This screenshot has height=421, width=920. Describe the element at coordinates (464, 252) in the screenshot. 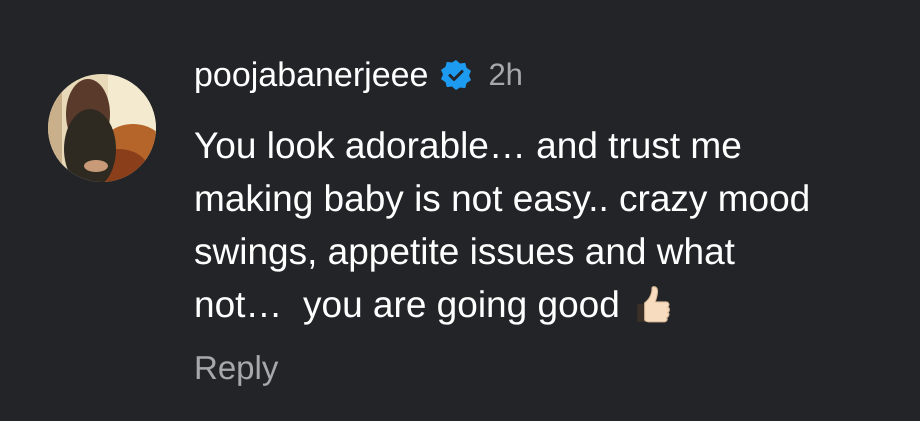

I see `comment-text: swings, appetite issues and what` at that location.